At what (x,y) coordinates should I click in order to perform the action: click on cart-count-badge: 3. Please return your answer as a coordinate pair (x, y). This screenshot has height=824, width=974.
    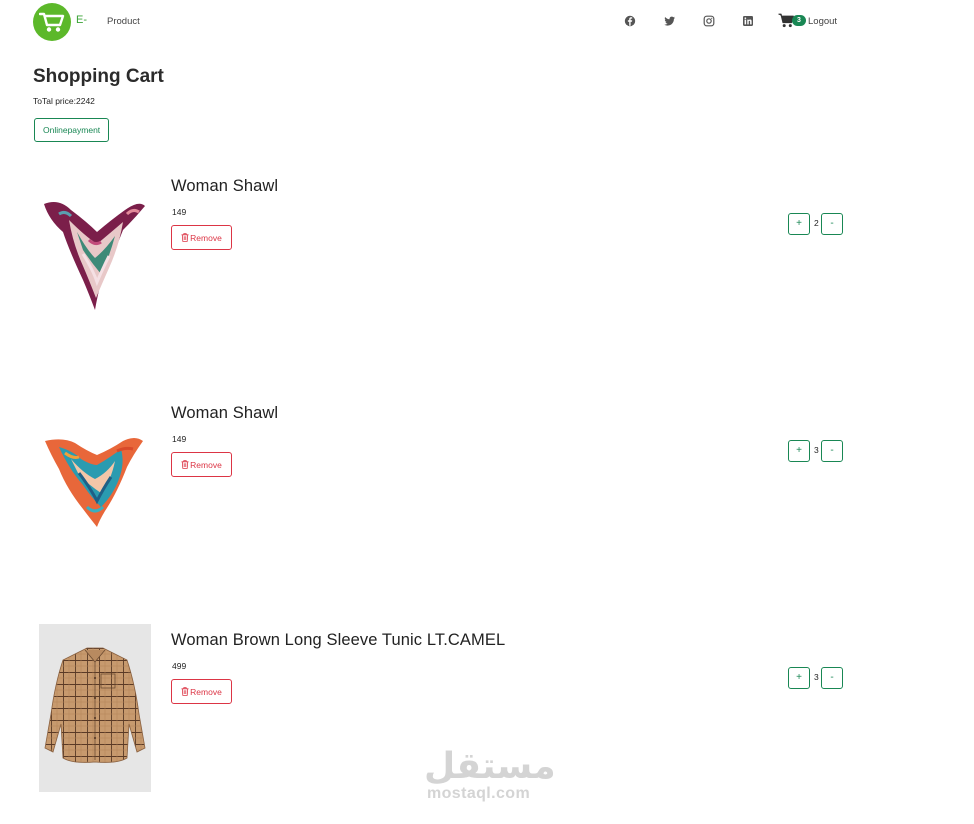
    Looking at the image, I should click on (799, 20).